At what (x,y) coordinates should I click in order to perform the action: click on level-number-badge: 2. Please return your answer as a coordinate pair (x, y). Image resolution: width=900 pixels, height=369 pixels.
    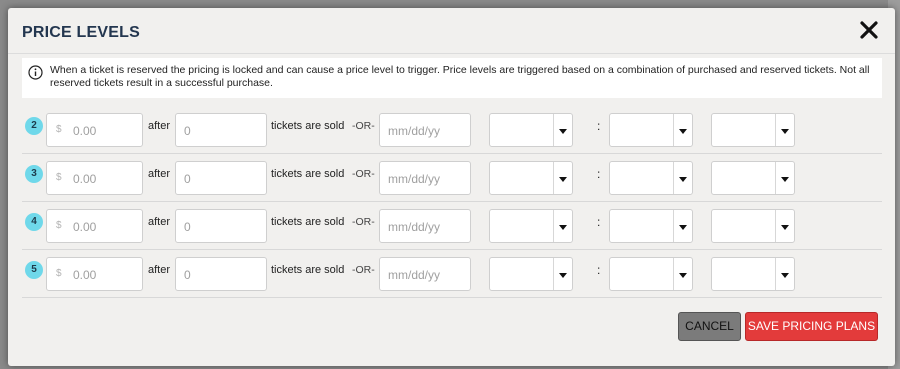
    Looking at the image, I should click on (34, 126).